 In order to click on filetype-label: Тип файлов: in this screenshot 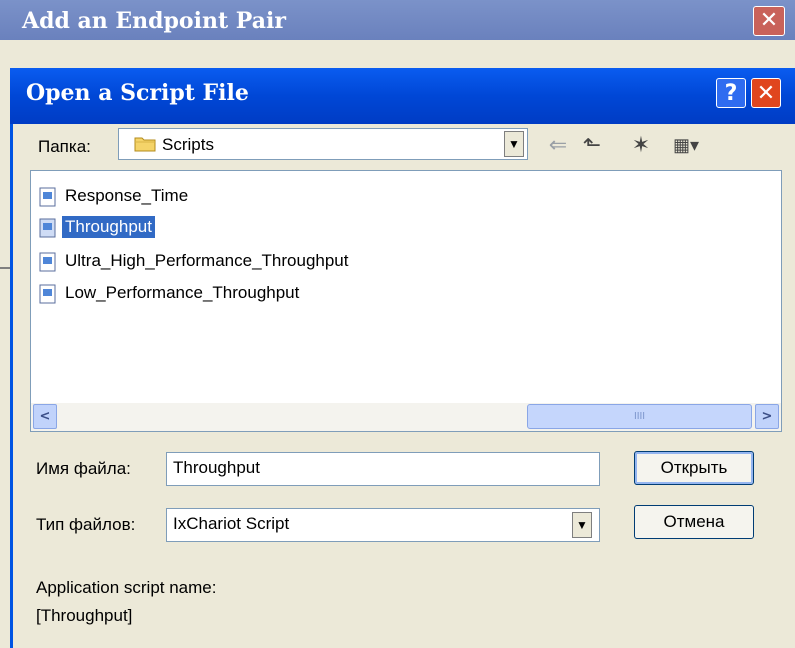, I will do `click(86, 524)`.